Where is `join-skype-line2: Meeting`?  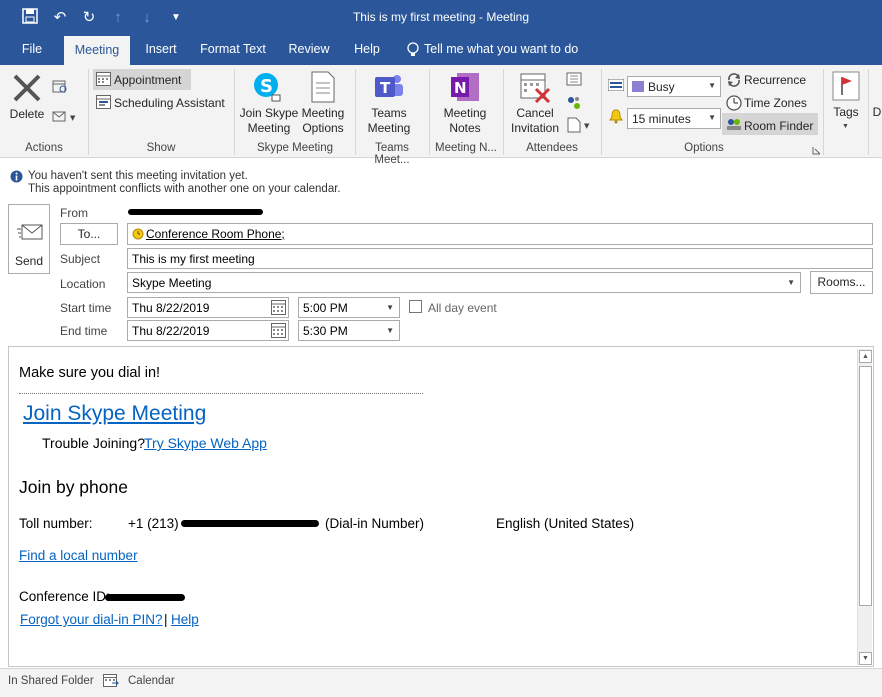
join-skype-line2: Meeting is located at coordinates (269, 128).